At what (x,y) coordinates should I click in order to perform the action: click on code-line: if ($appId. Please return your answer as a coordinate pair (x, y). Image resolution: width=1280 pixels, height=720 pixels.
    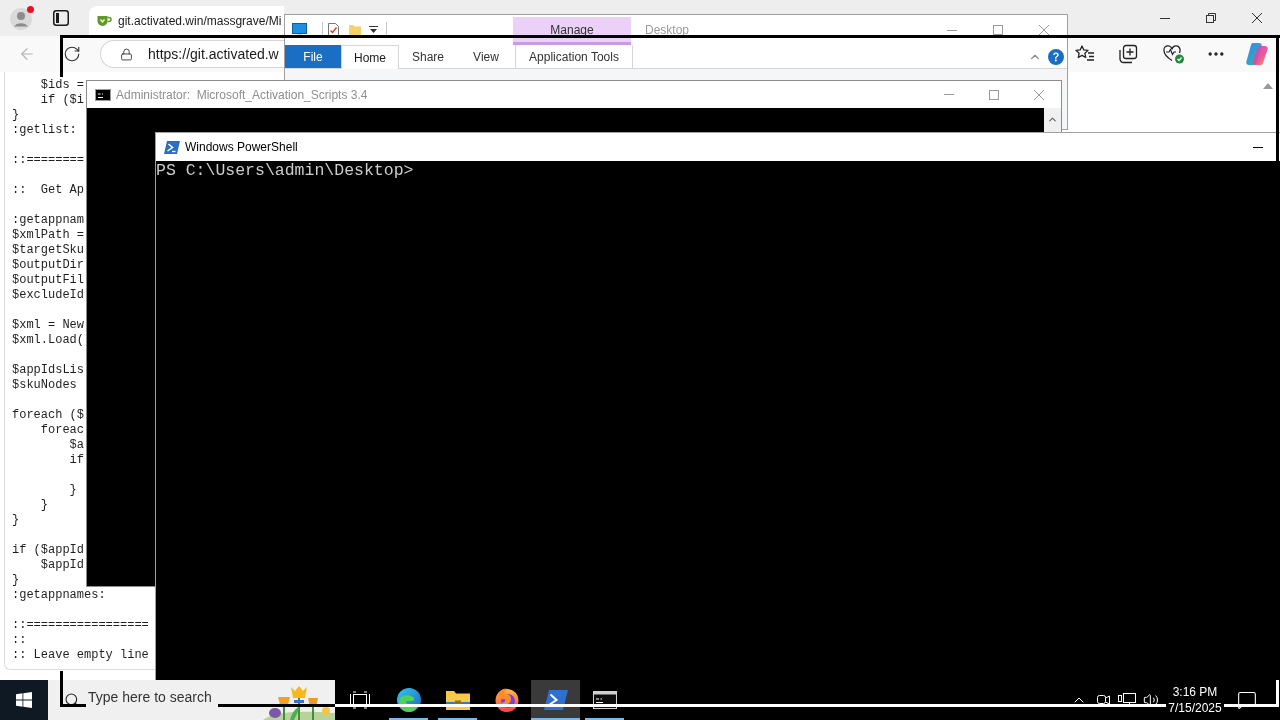
    Looking at the image, I should click on (48, 550).